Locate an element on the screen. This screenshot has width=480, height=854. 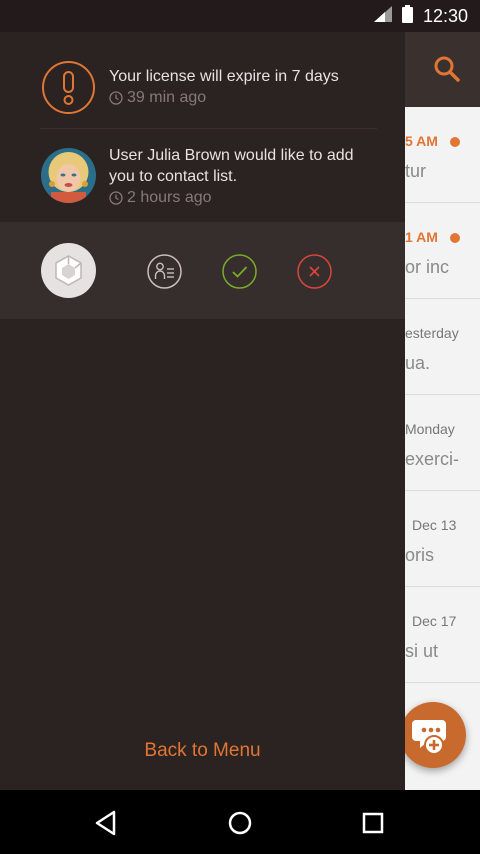
contact-request-actions is located at coordinates (202, 270).